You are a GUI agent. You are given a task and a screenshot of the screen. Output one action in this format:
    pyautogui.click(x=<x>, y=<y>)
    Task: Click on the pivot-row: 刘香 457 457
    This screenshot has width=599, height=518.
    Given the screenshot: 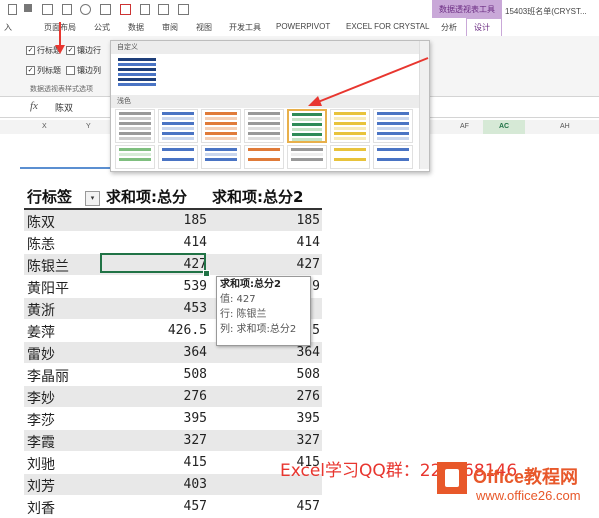 What is the action you would take?
    pyautogui.click(x=173, y=507)
    